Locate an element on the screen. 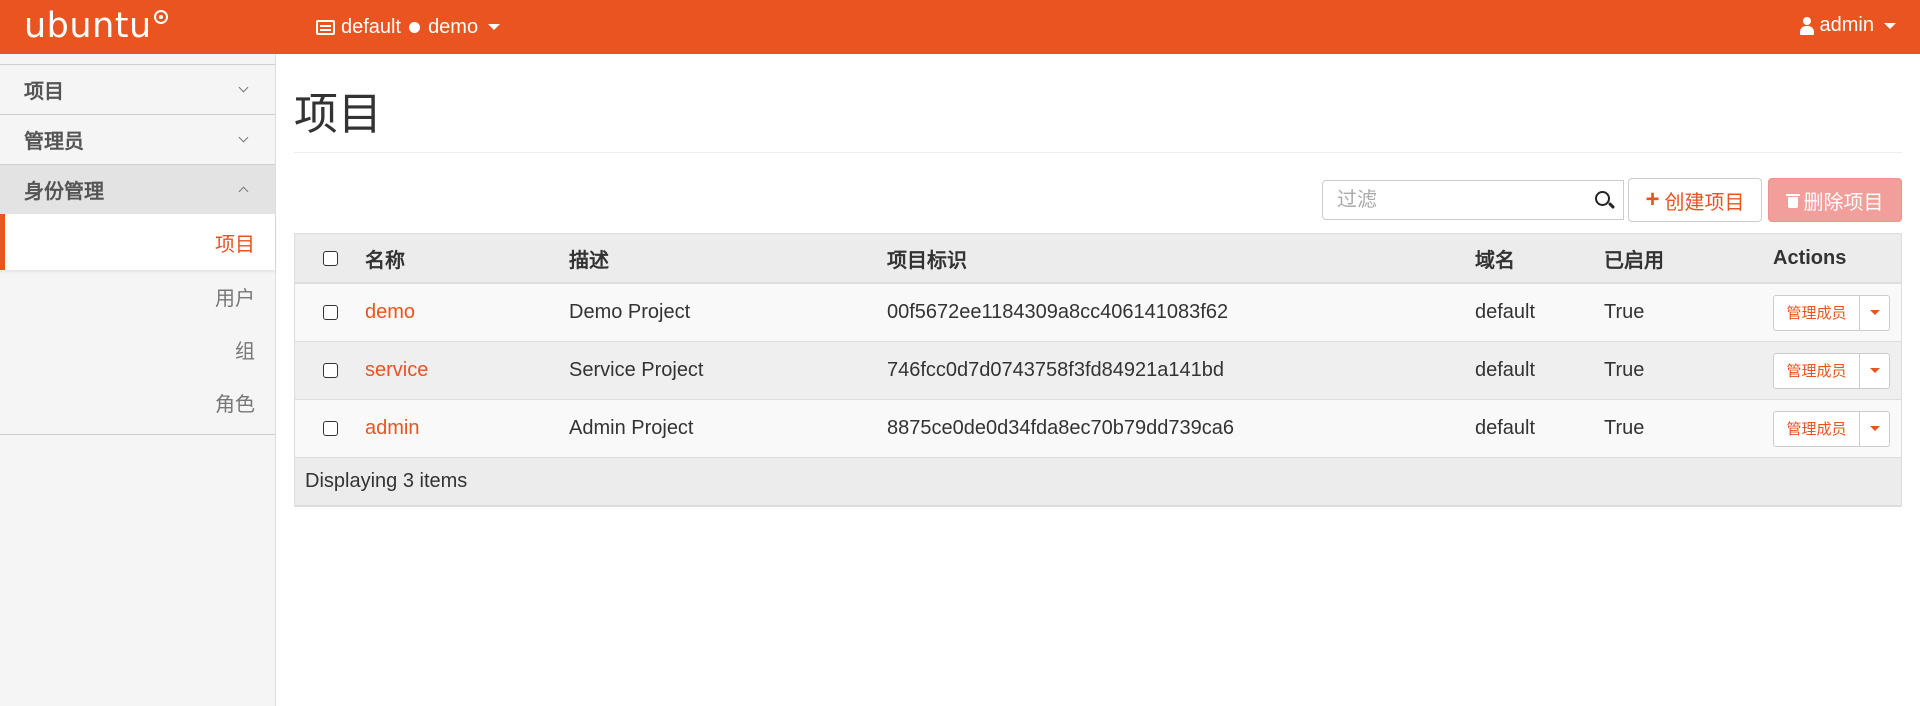 This screenshot has height=706, width=1920. sidebar-section-project: 项目 is located at coordinates (137, 89).